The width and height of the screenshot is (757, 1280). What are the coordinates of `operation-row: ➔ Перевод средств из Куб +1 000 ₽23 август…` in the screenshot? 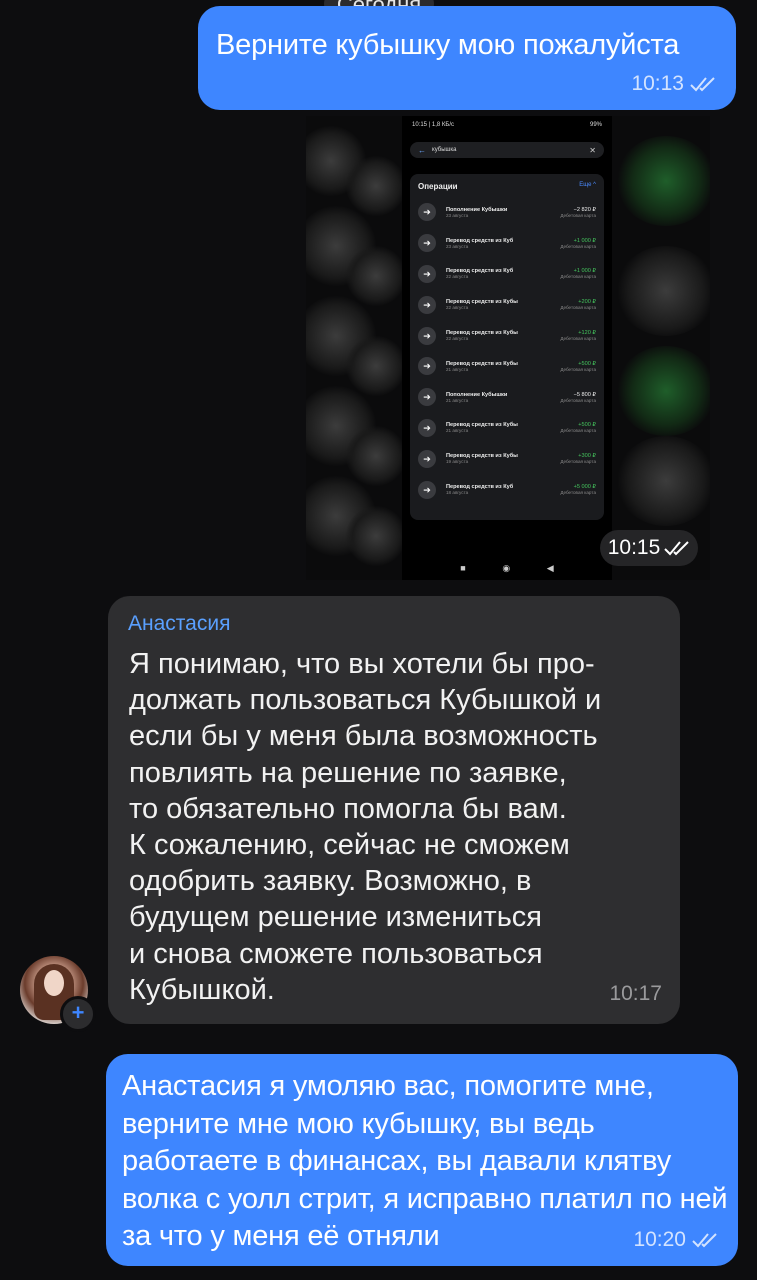 It's located at (507, 243).